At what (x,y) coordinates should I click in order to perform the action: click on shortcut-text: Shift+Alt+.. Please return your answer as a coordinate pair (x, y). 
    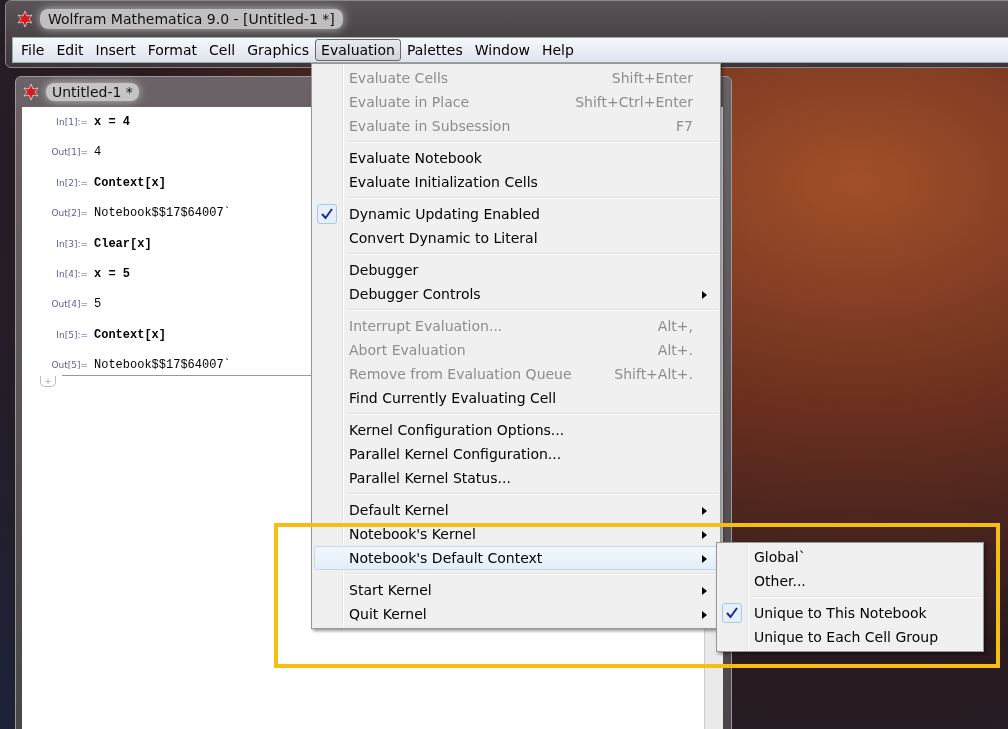
    Looking at the image, I should click on (653, 374).